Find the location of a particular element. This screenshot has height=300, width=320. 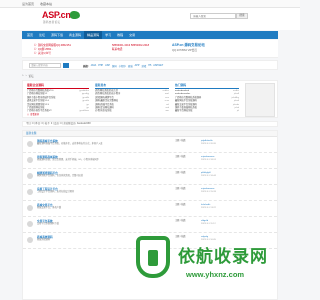

promo-subtitle: QQ:1073564 VIP会员 is located at coordinates (184, 50).